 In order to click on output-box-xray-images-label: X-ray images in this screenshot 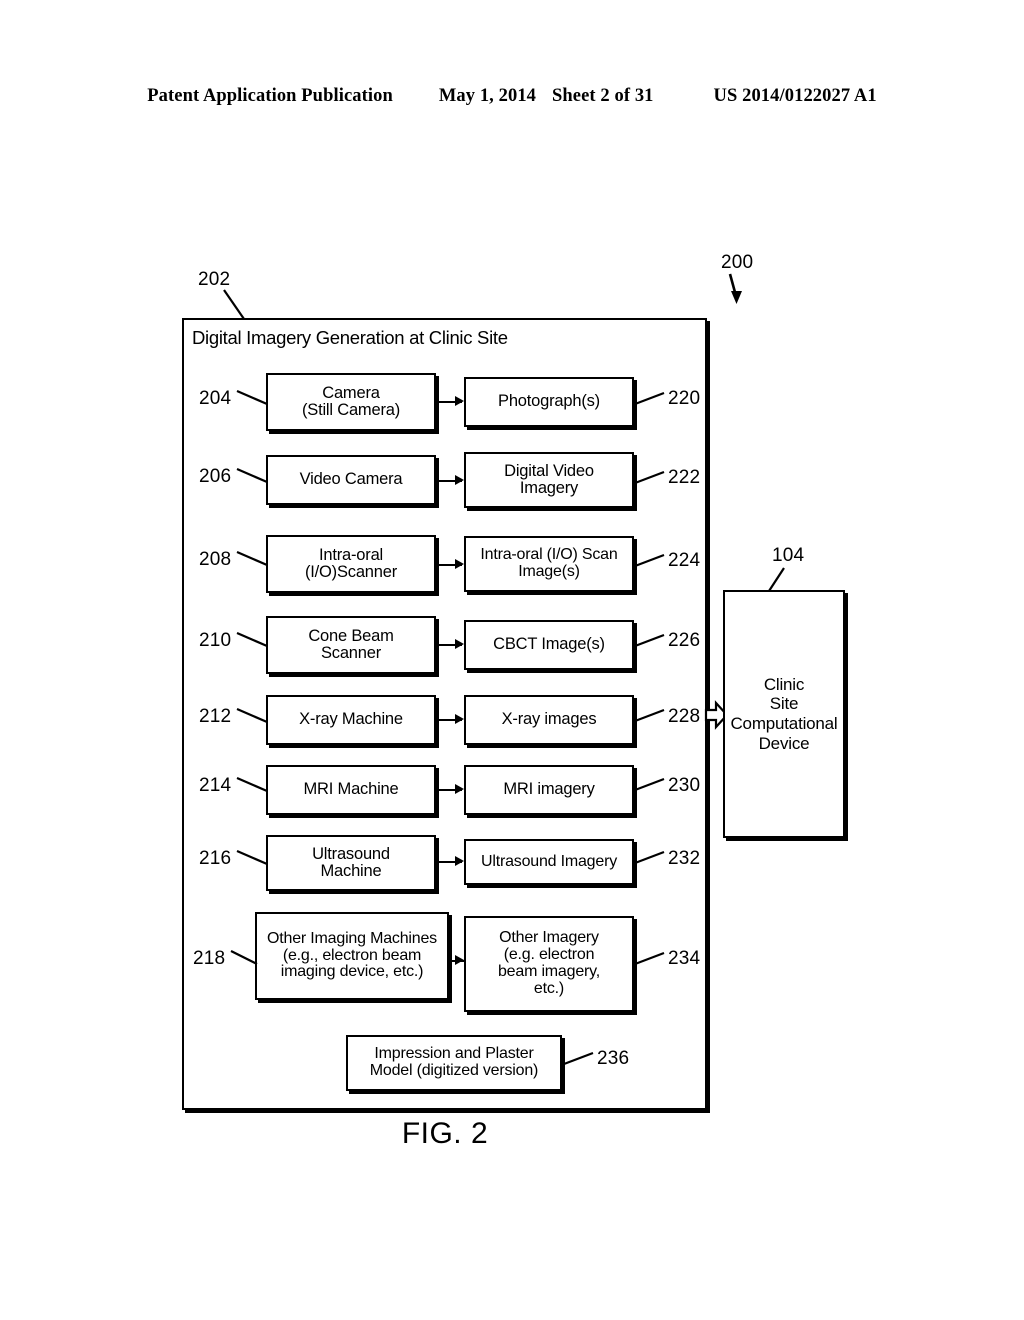, I will do `click(549, 719)`.